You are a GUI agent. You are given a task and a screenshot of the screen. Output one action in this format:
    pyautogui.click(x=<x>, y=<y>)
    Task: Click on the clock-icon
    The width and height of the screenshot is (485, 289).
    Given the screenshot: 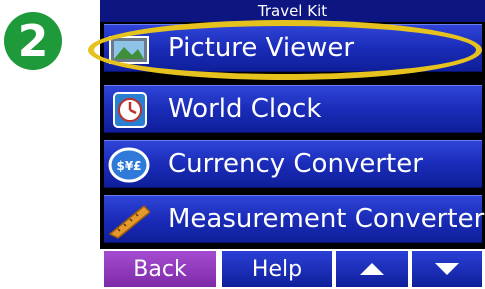 What is the action you would take?
    pyautogui.click(x=130, y=110)
    